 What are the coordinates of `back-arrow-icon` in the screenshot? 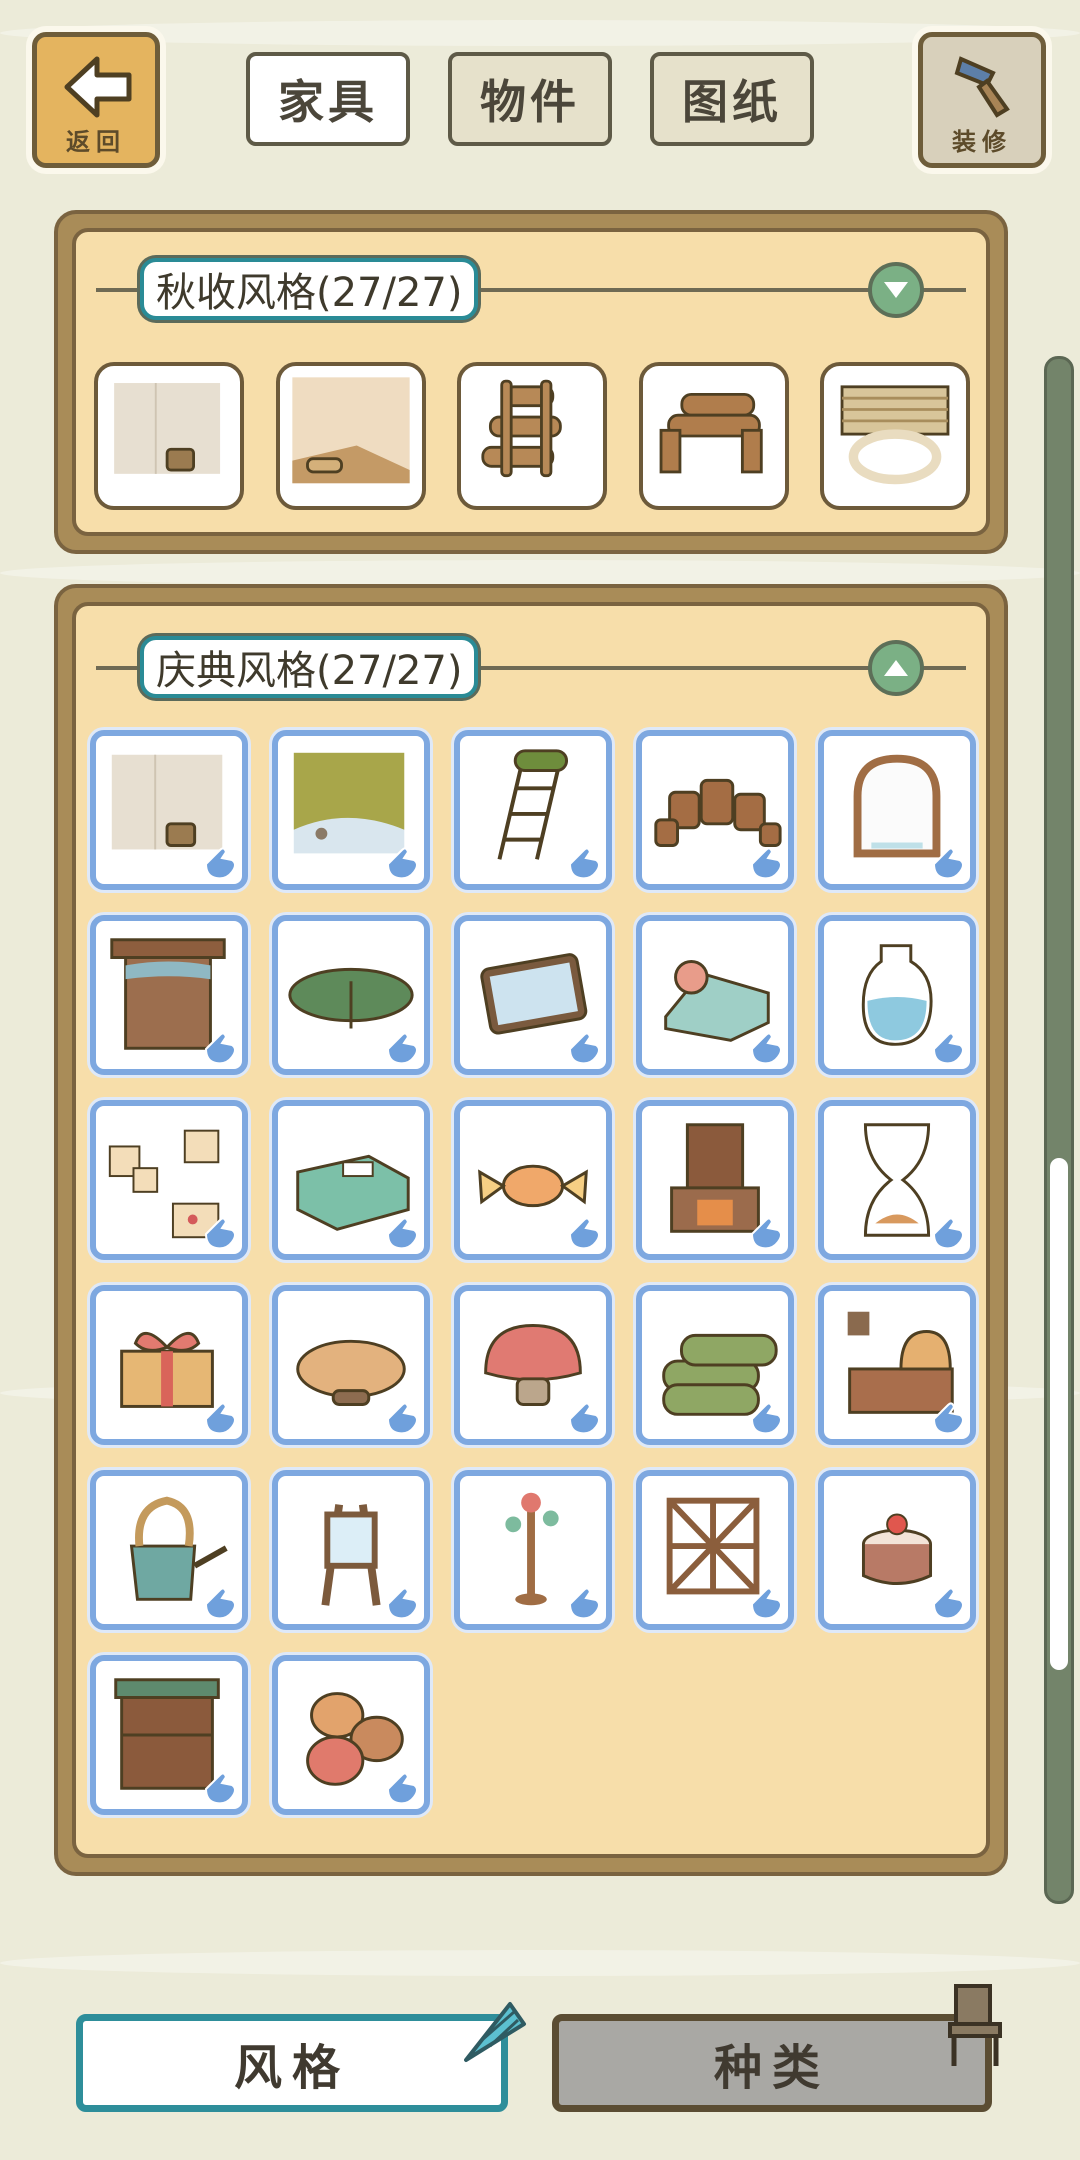 It's located at (98, 87).